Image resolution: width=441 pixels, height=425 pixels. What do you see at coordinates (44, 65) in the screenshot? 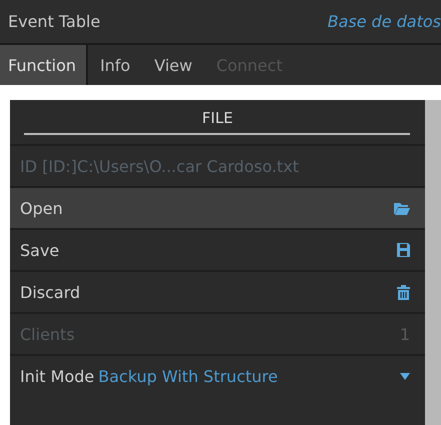
I see `tab: Function` at bounding box center [44, 65].